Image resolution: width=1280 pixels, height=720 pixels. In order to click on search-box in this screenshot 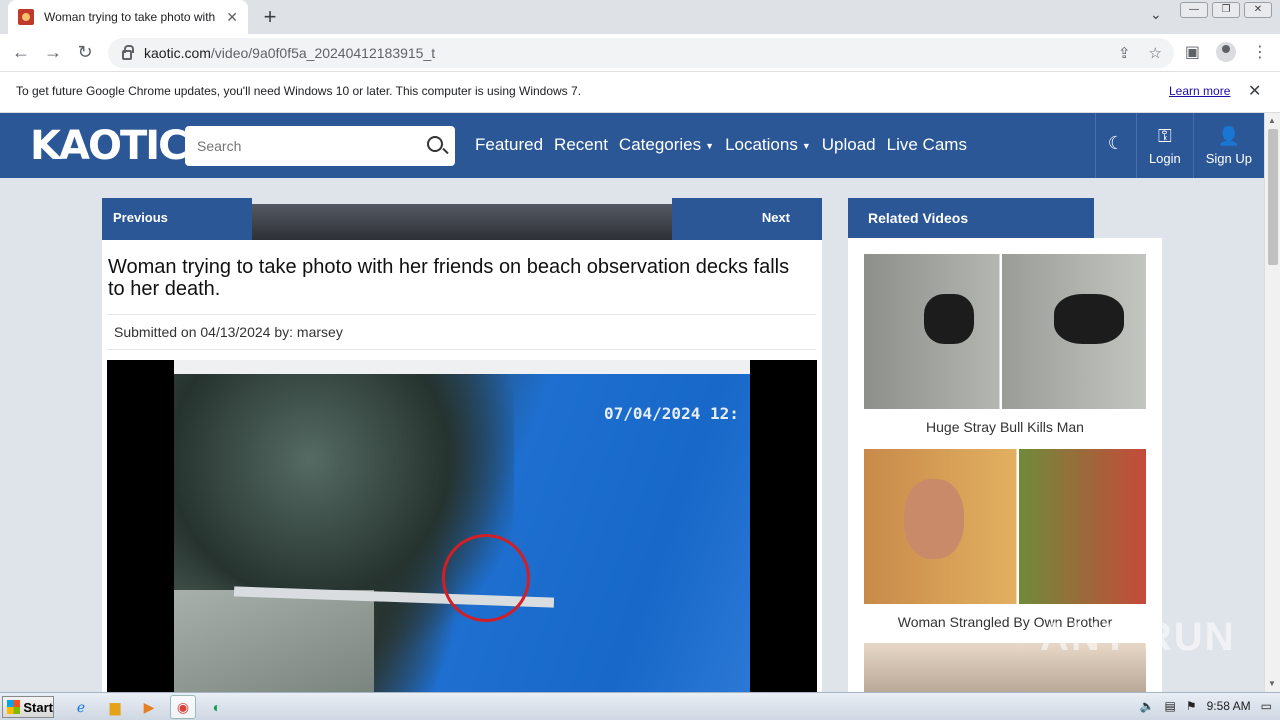, I will do `click(320, 146)`.